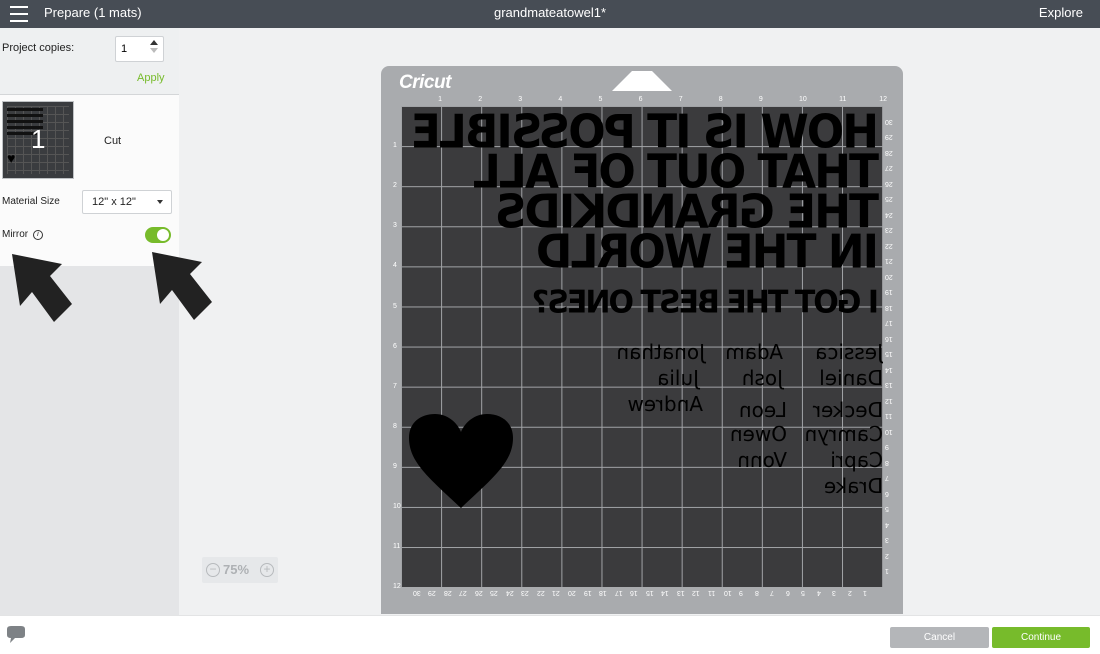  What do you see at coordinates (160, 202) in the screenshot?
I see `caret-down-icon` at bounding box center [160, 202].